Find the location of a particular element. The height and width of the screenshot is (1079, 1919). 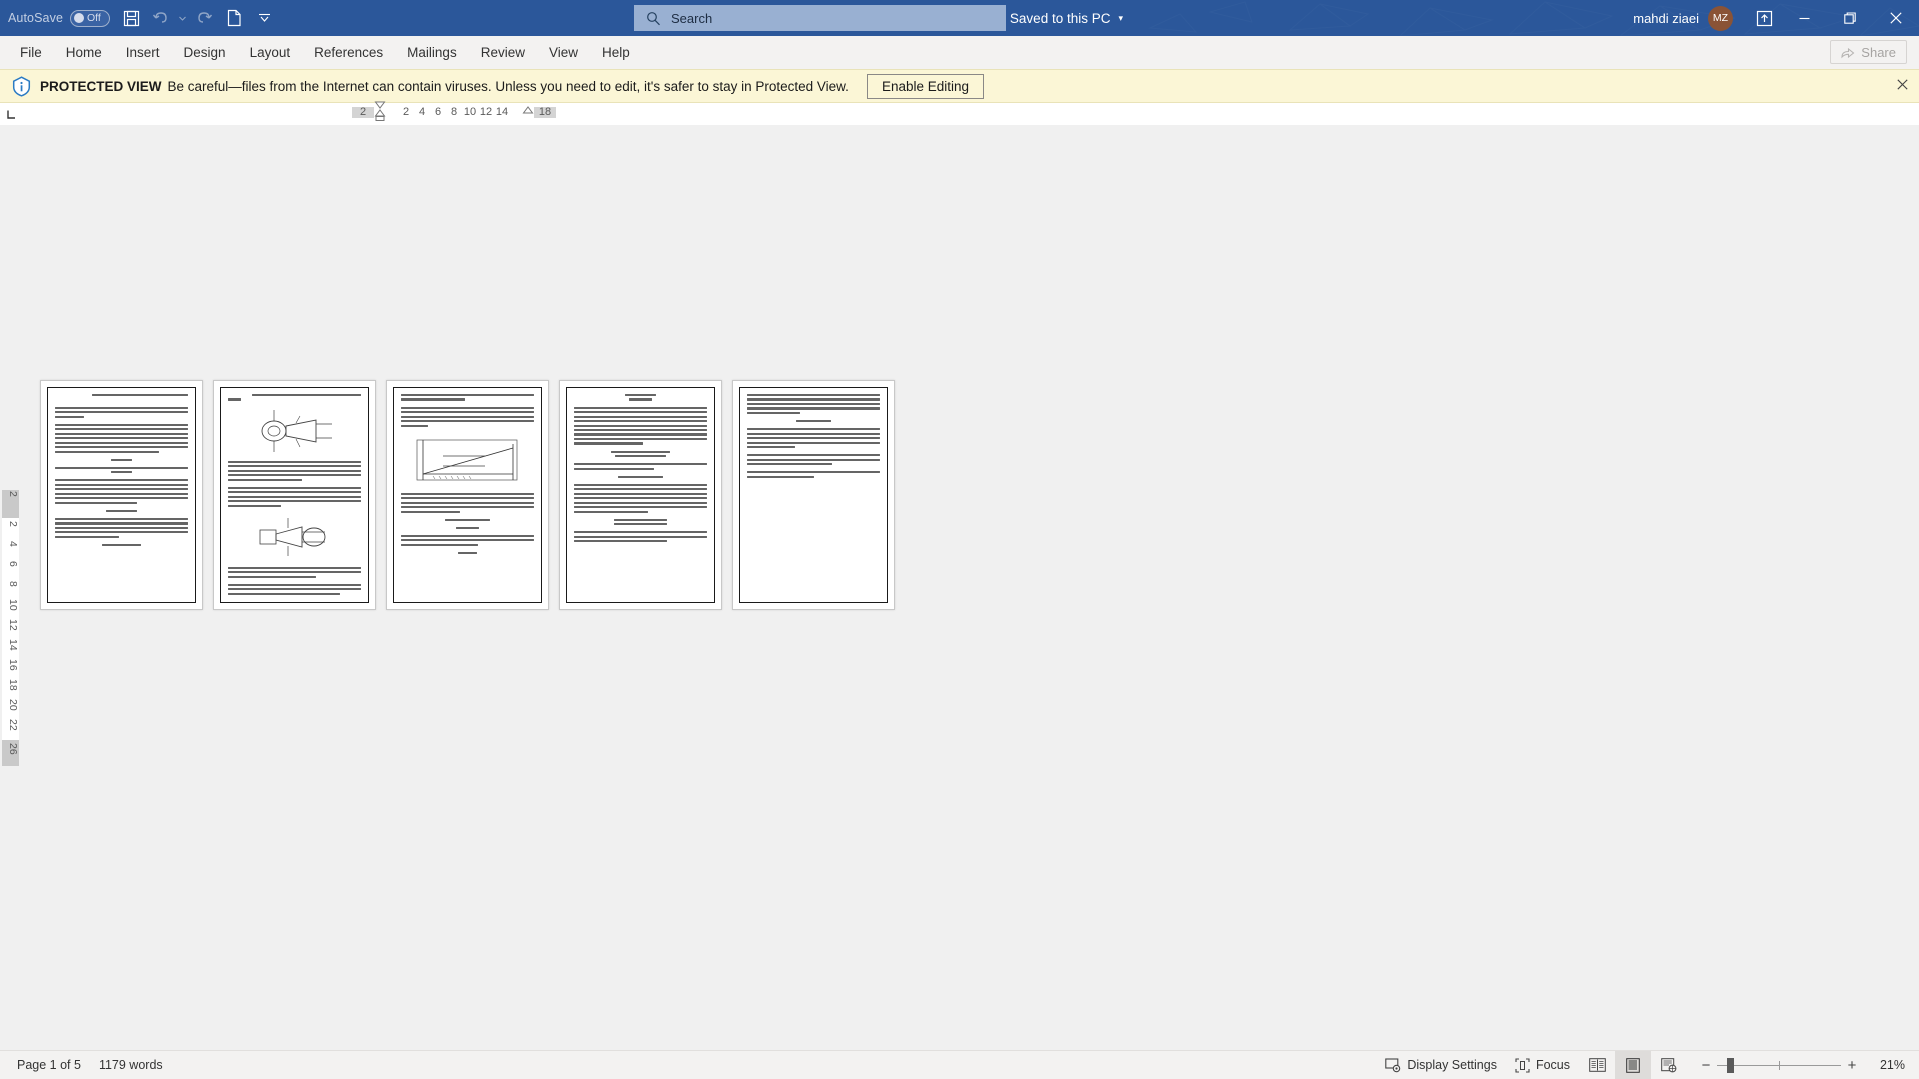

display-settings-icon is located at coordinates (1393, 1064).